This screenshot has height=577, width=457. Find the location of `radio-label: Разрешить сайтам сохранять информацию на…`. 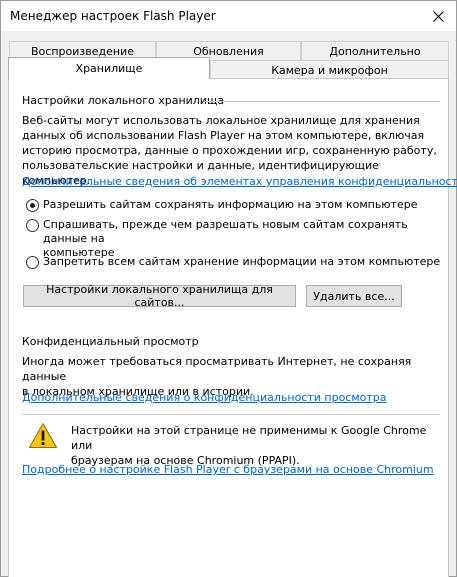

radio-label: Разрешить сайтам сохранять информацию на… is located at coordinates (230, 204).